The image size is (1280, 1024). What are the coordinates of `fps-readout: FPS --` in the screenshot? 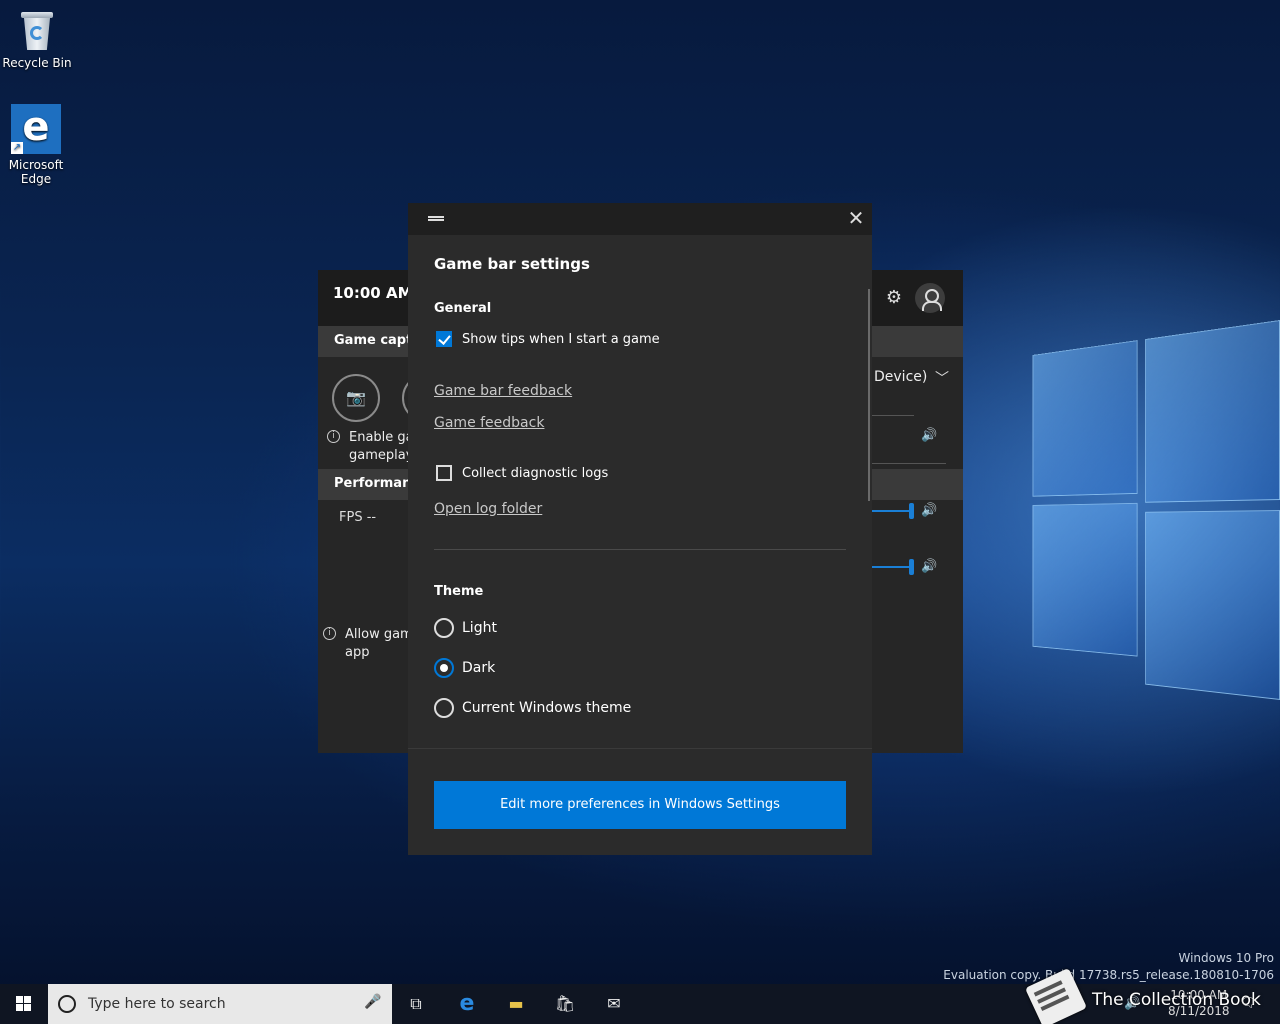 It's located at (358, 517).